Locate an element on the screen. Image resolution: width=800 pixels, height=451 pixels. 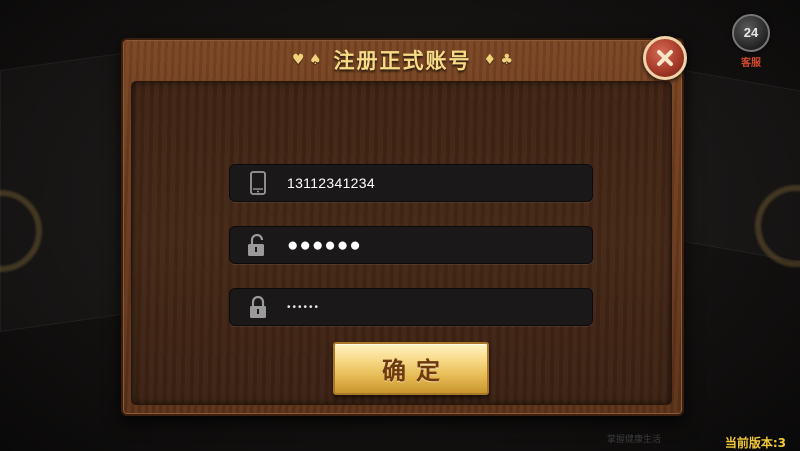
customer-service-button: 24 客服 is located at coordinates (751, 42).